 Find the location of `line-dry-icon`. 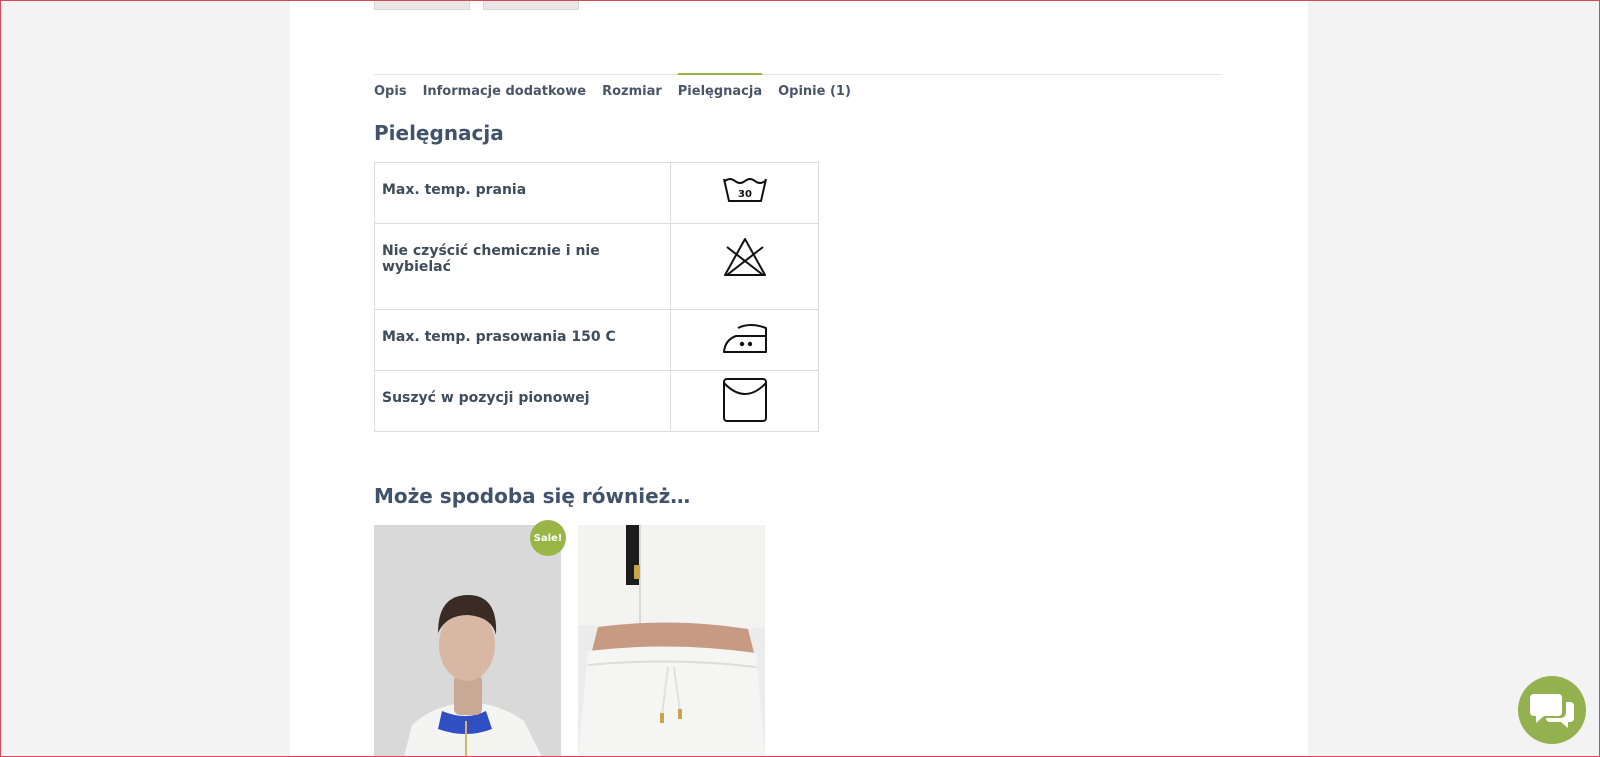

line-dry-icon is located at coordinates (744, 400).